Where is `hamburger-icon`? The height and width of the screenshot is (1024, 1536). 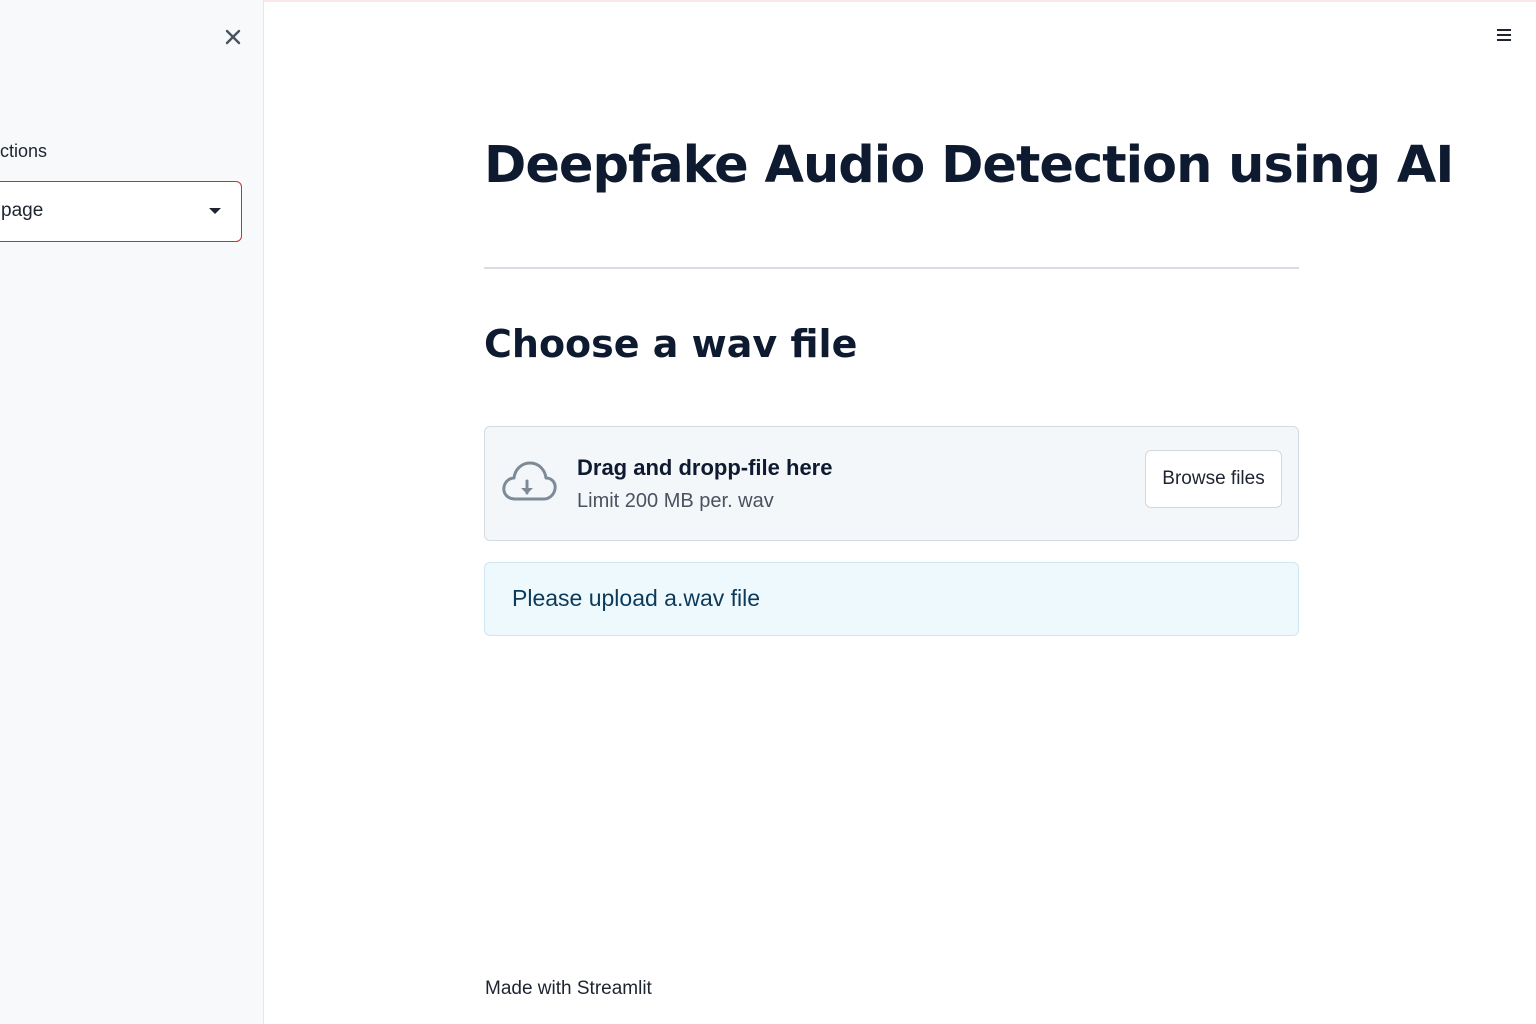
hamburger-icon is located at coordinates (1504, 35).